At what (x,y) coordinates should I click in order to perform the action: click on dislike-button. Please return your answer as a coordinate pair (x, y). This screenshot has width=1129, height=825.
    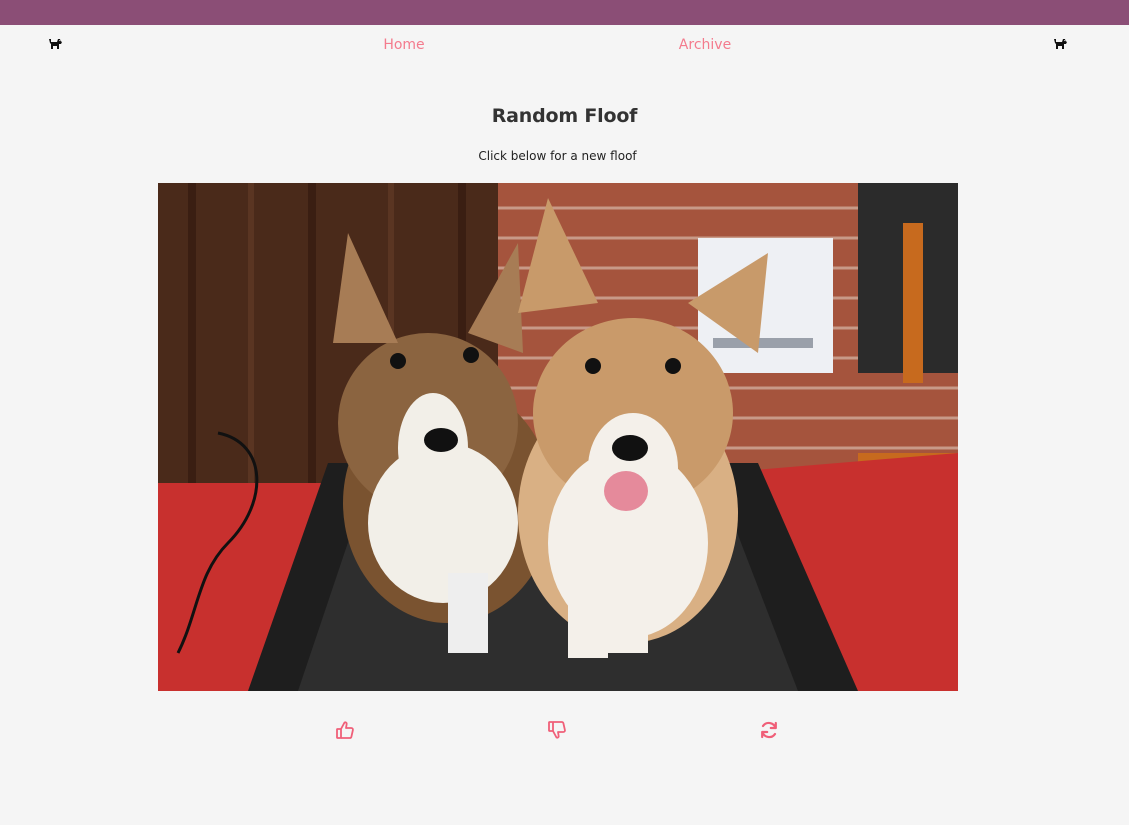
    Looking at the image, I should click on (557, 730).